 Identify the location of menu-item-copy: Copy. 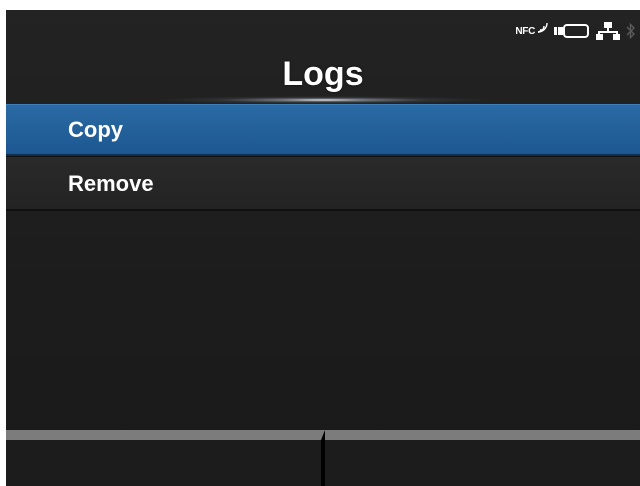
(323, 130).